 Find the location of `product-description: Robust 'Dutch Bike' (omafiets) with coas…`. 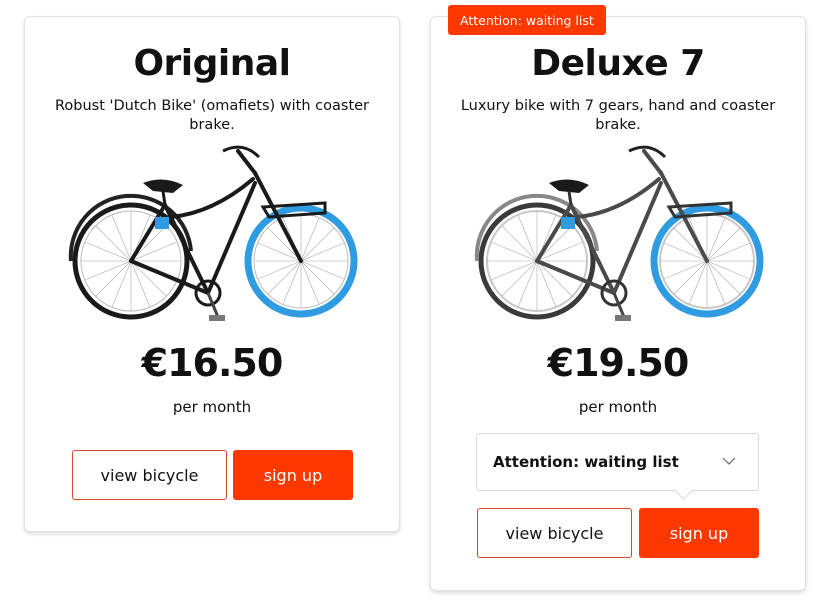

product-description: Robust 'Dutch Bike' (omafiets) with coas… is located at coordinates (212, 115).